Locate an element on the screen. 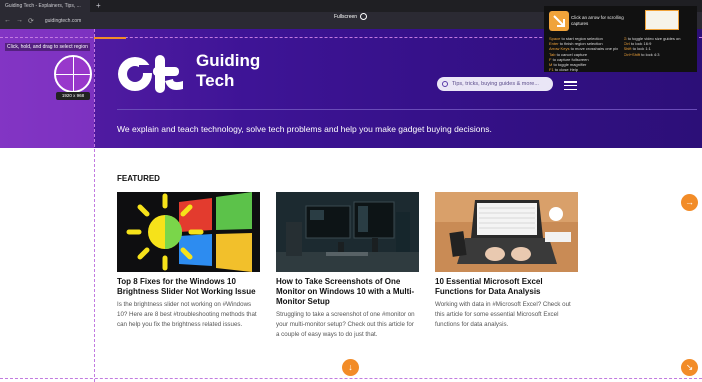 The width and height of the screenshot is (702, 382). magnifier-icon is located at coordinates (73, 74).